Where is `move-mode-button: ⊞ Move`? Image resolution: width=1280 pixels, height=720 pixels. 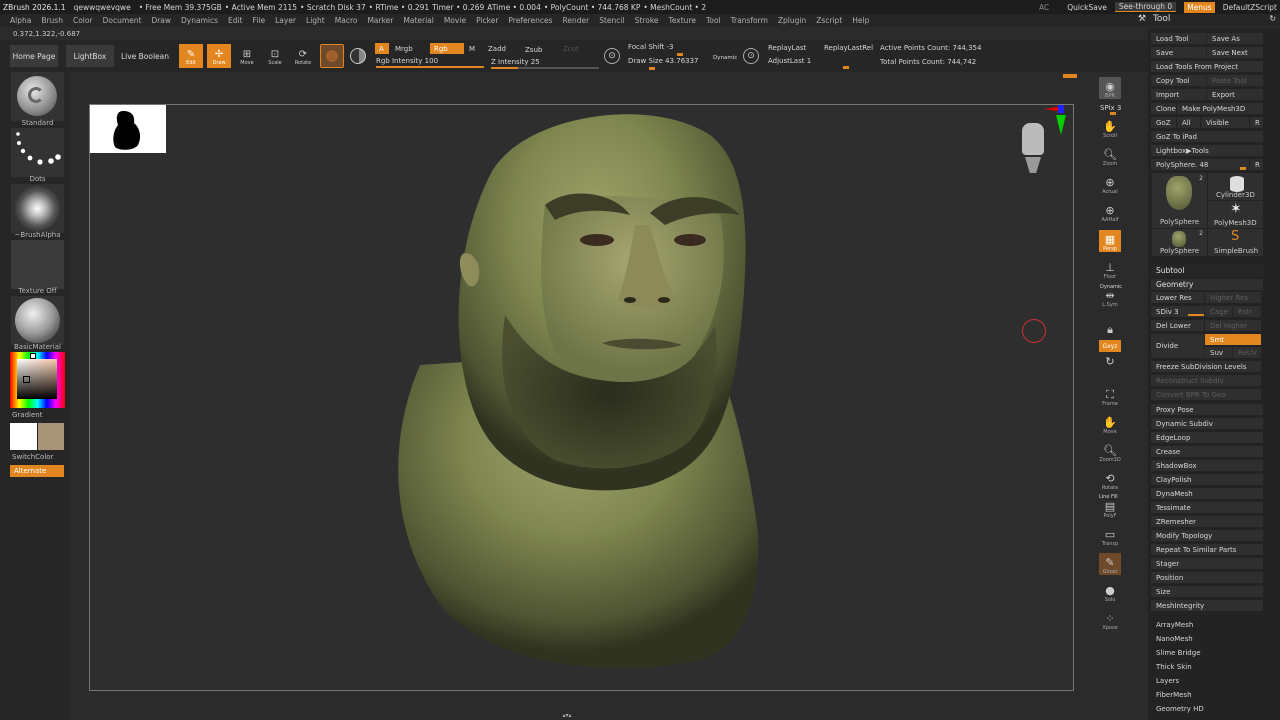
move-mode-button: ⊞ Move is located at coordinates (247, 56).